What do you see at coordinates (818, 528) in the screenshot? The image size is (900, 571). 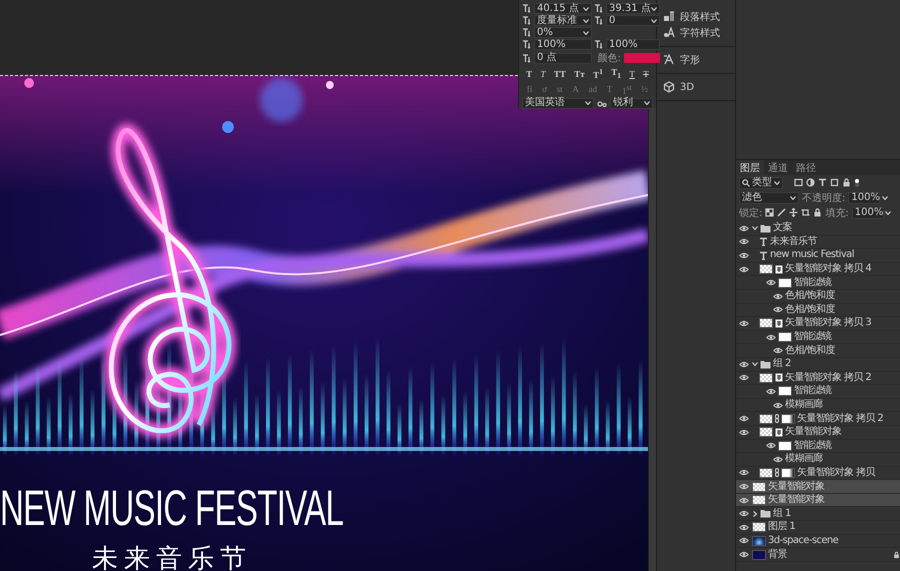 I see `layer-row: 图层 1` at bounding box center [818, 528].